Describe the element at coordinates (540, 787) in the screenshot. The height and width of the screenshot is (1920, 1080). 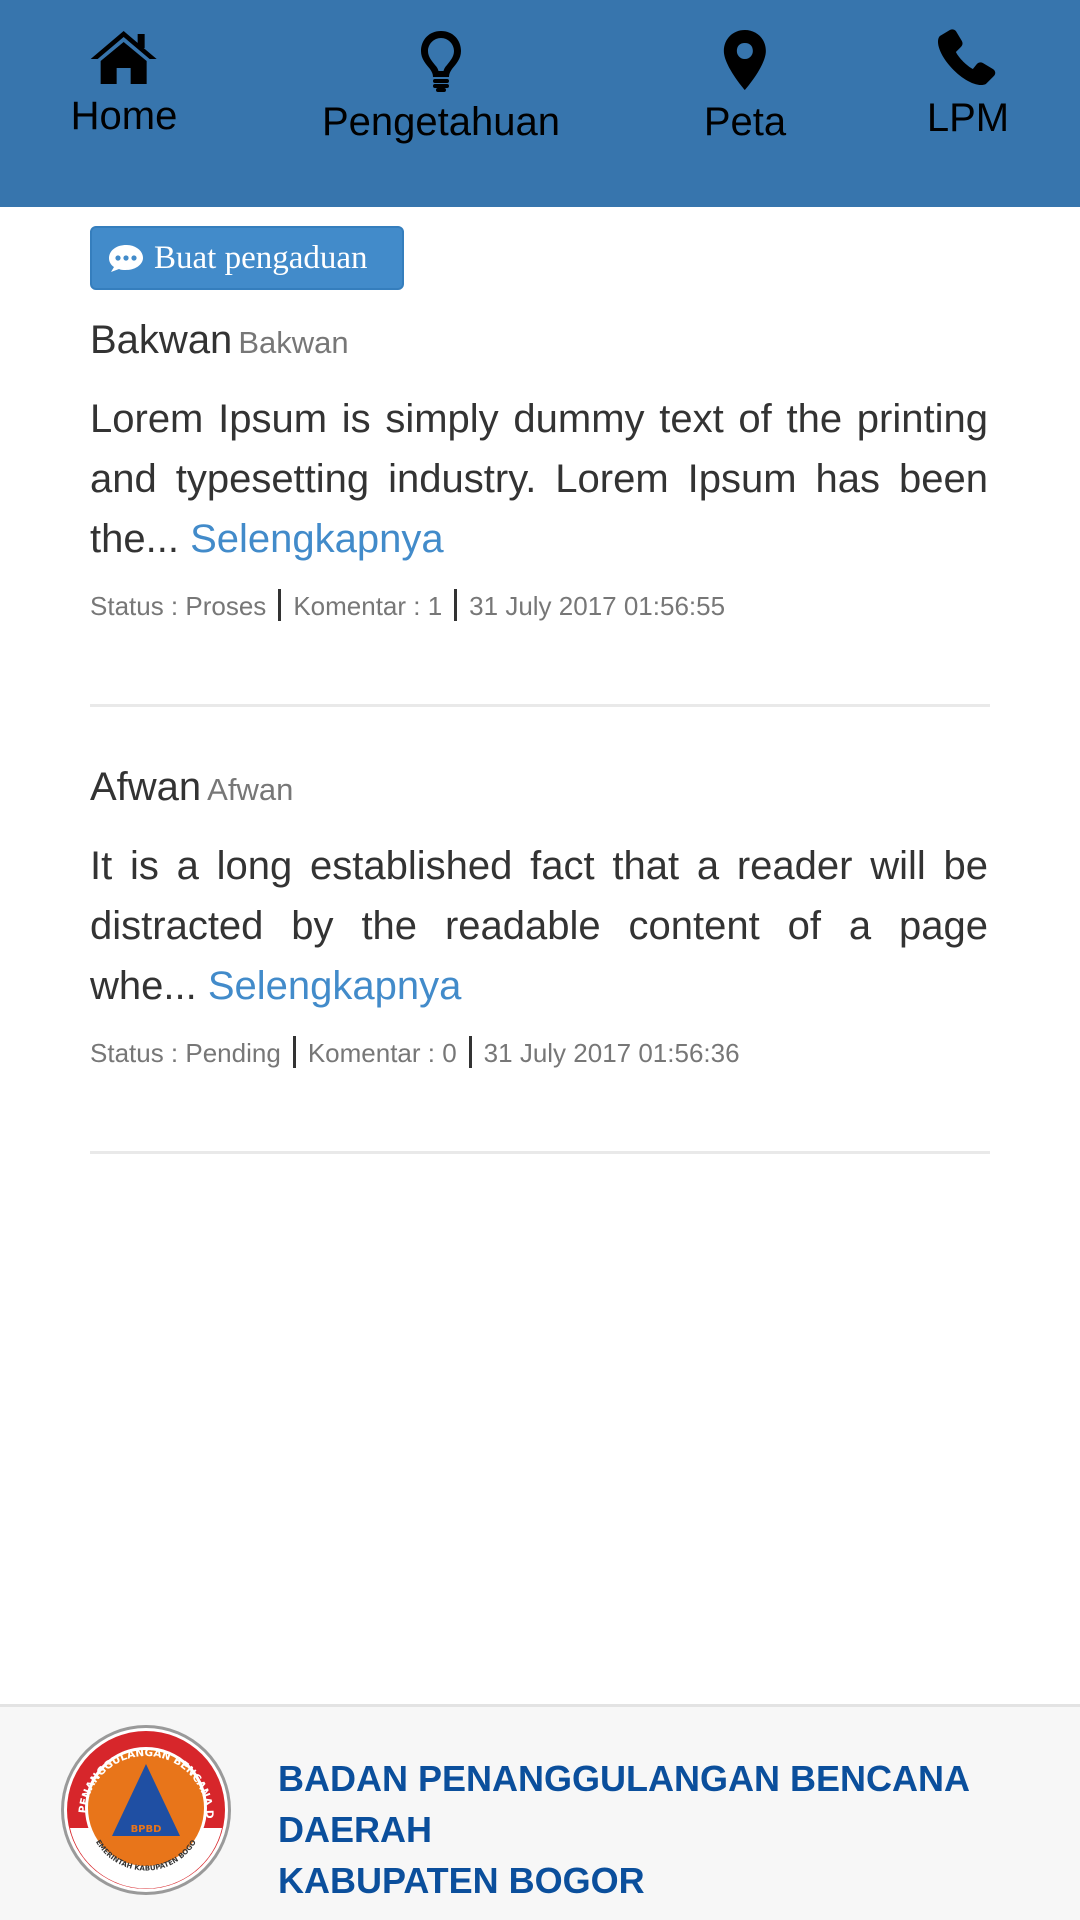
I see `post-heading: Afwan Afwan` at that location.